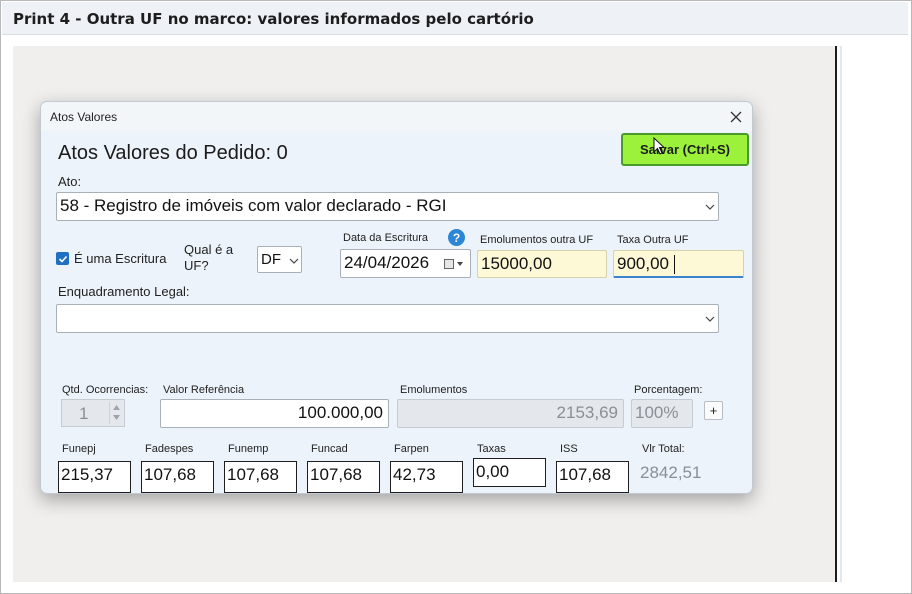 Image resolution: width=912 pixels, height=594 pixels. What do you see at coordinates (209, 249) in the screenshot?
I see `qual-uf-label-line1: Qual é a` at bounding box center [209, 249].